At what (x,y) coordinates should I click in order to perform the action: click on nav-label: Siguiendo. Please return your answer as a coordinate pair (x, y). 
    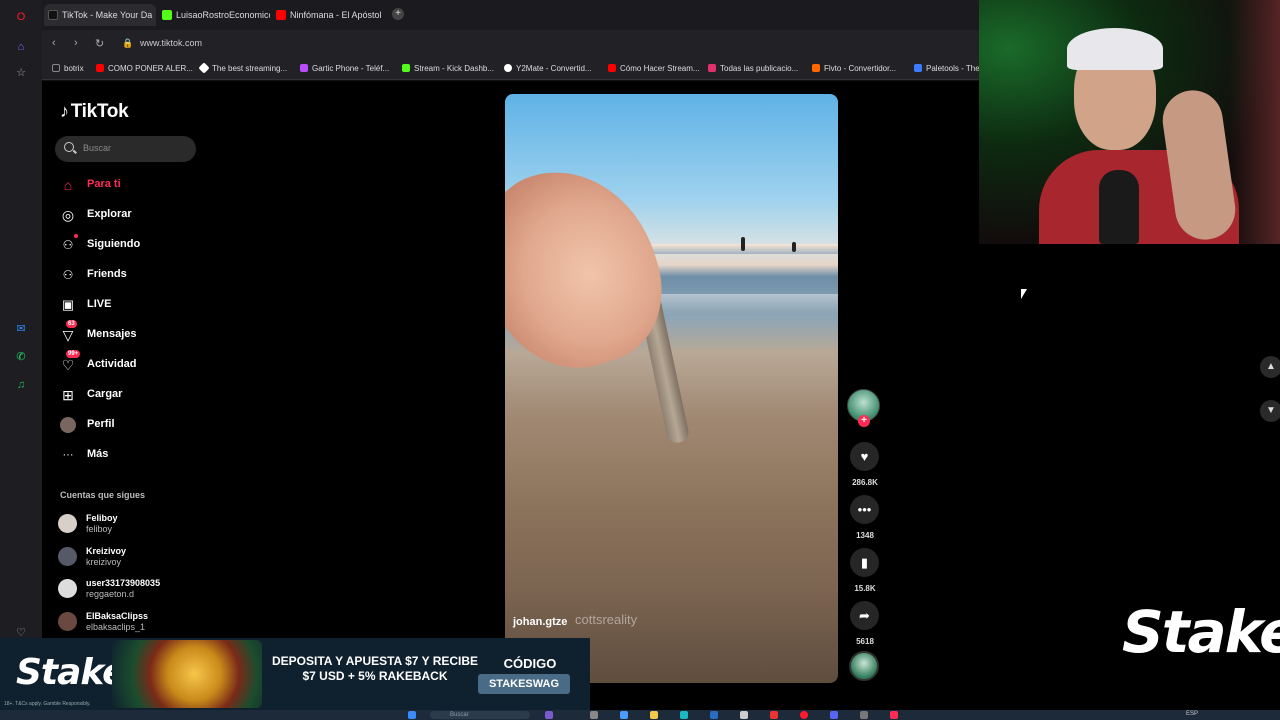
    Looking at the image, I should click on (114, 244).